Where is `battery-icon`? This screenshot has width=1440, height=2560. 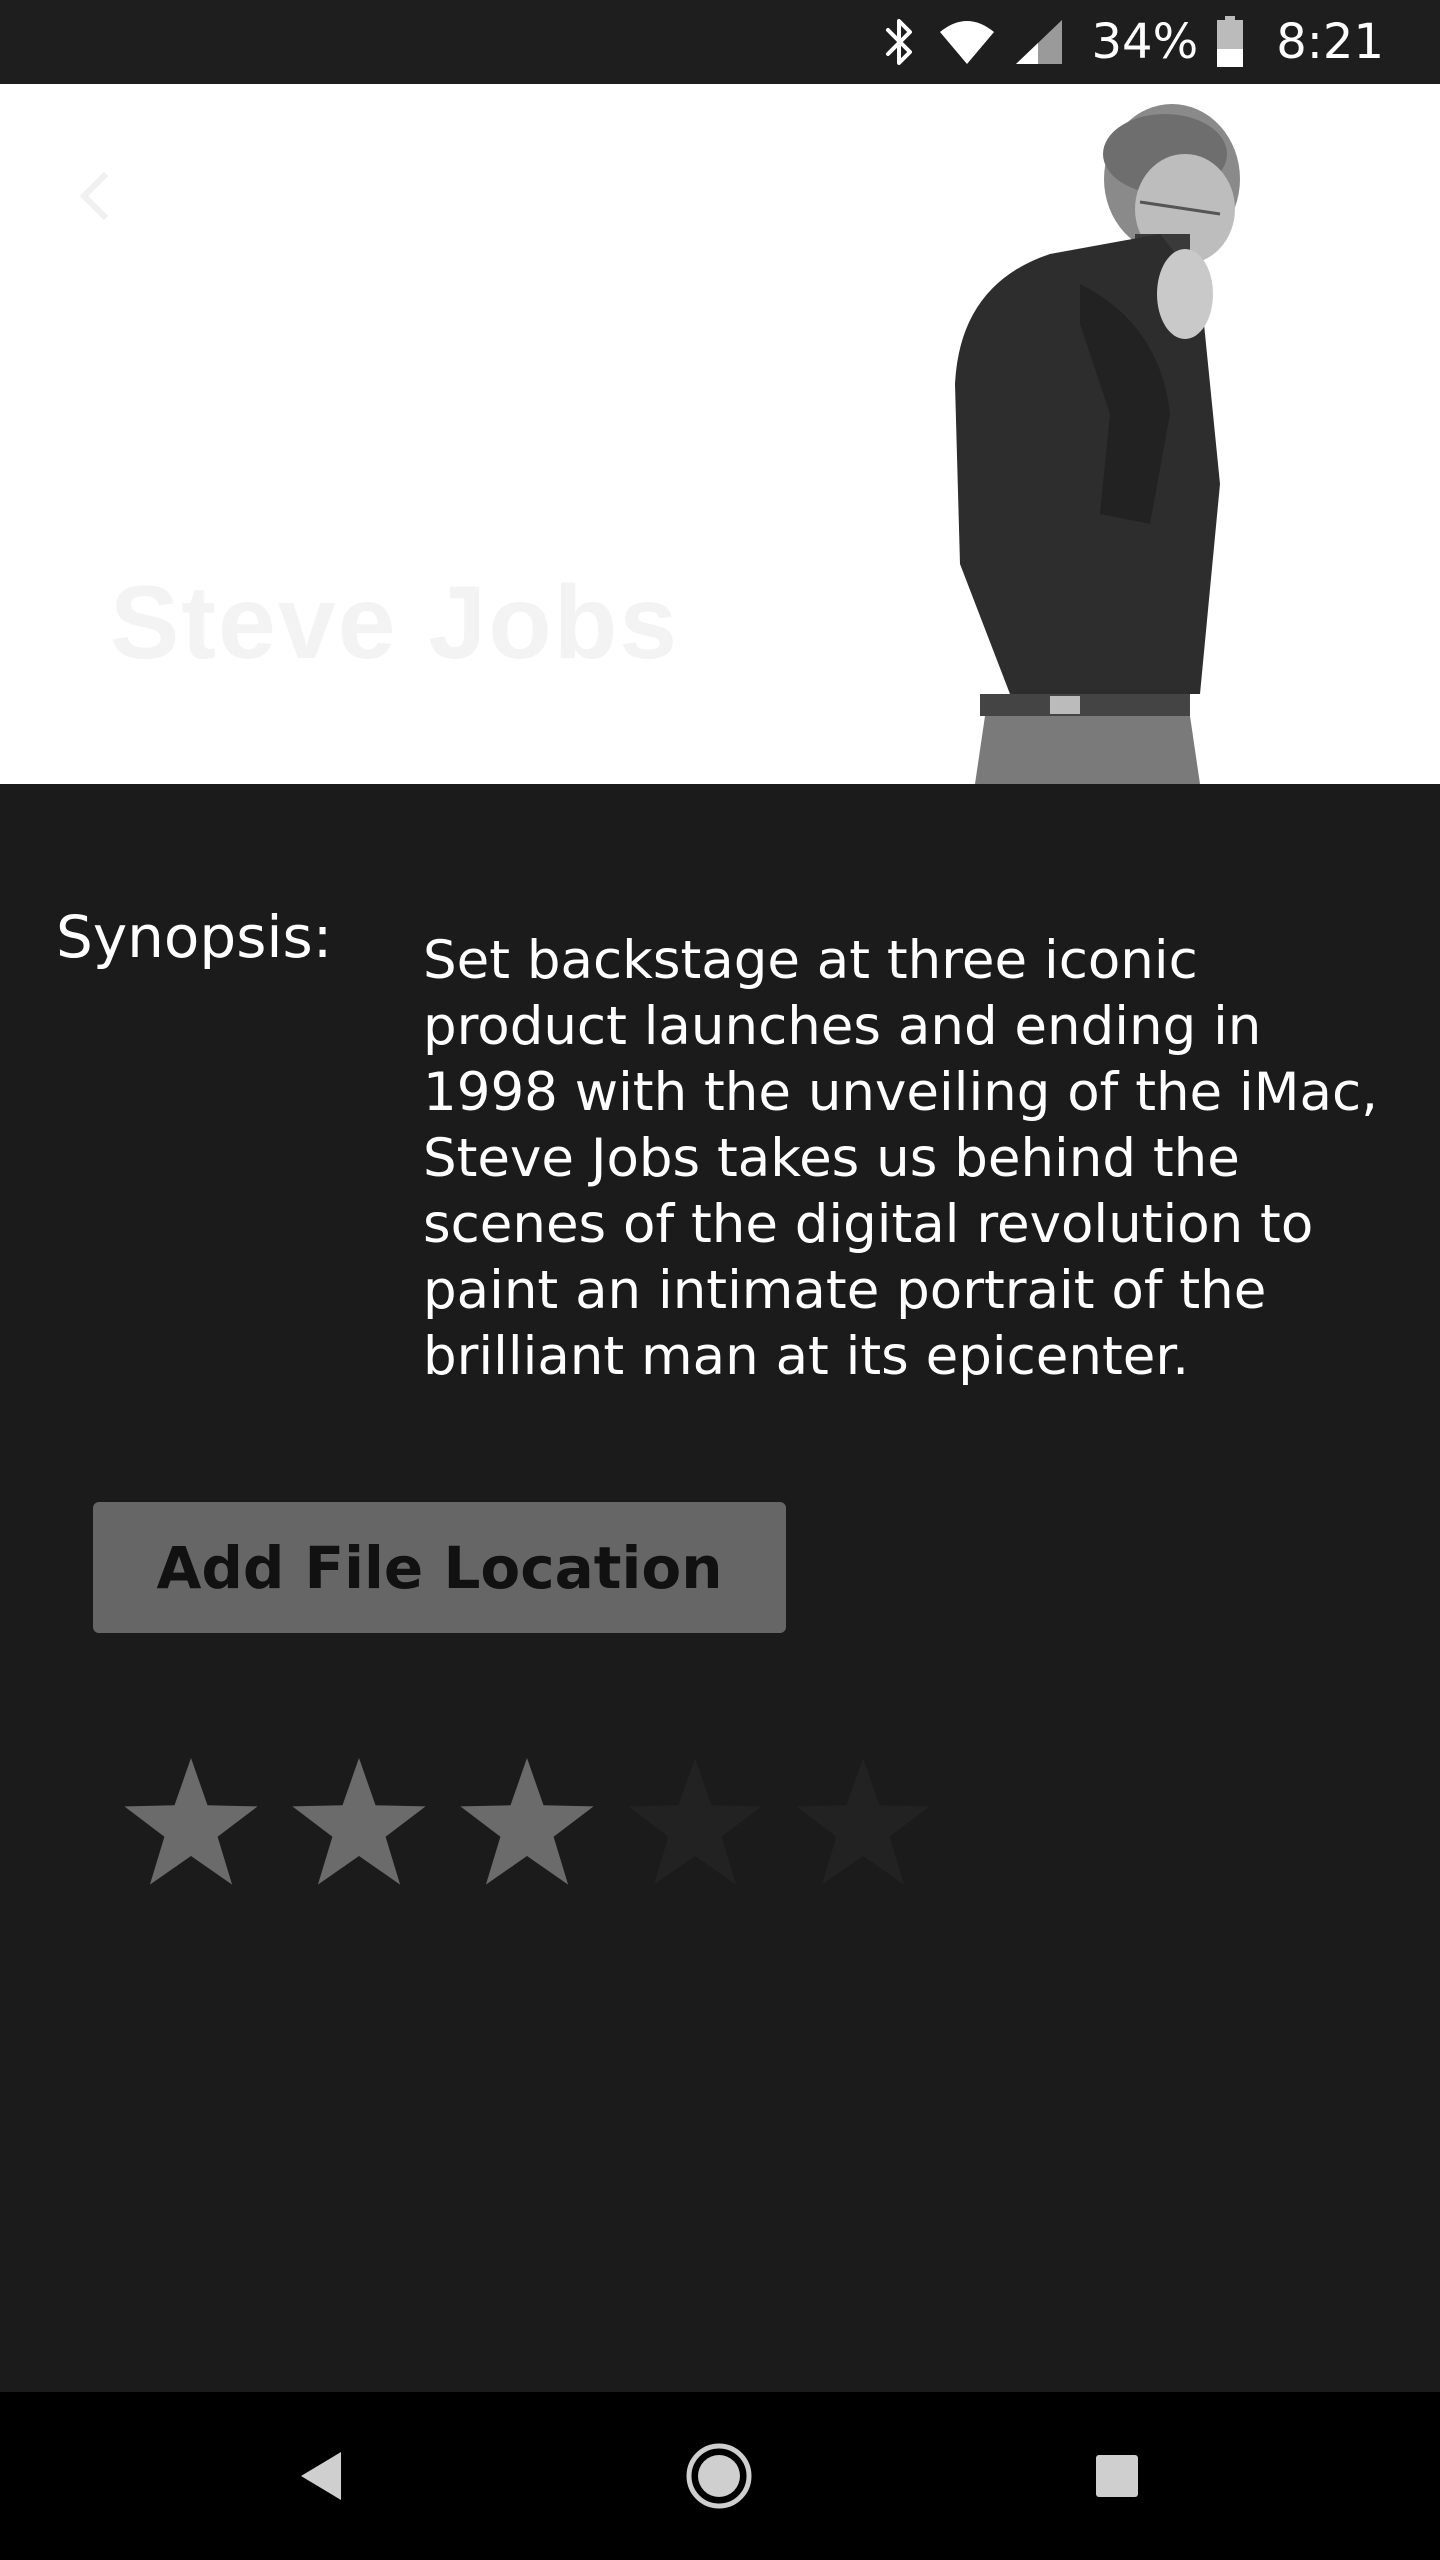 battery-icon is located at coordinates (1230, 42).